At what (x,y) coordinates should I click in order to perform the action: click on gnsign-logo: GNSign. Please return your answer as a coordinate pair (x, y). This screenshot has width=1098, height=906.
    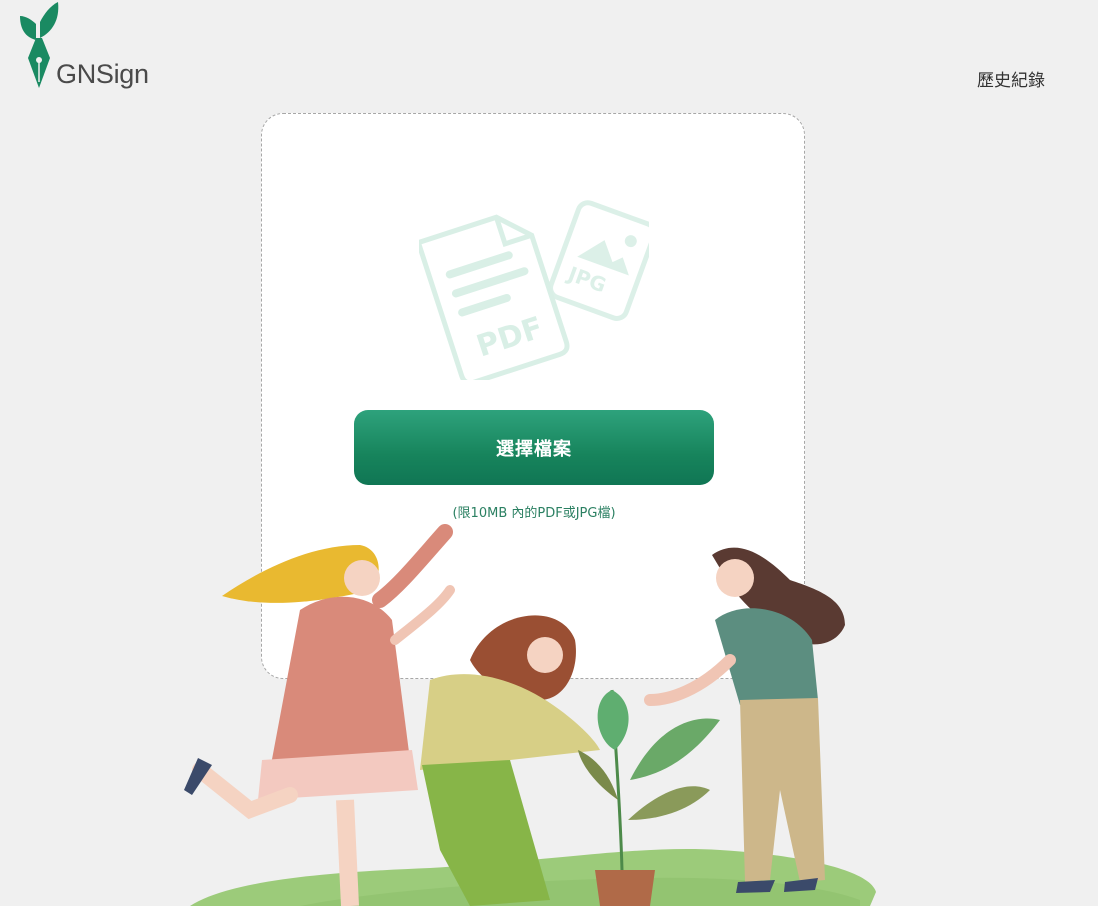
    Looking at the image, I should click on (91, 47).